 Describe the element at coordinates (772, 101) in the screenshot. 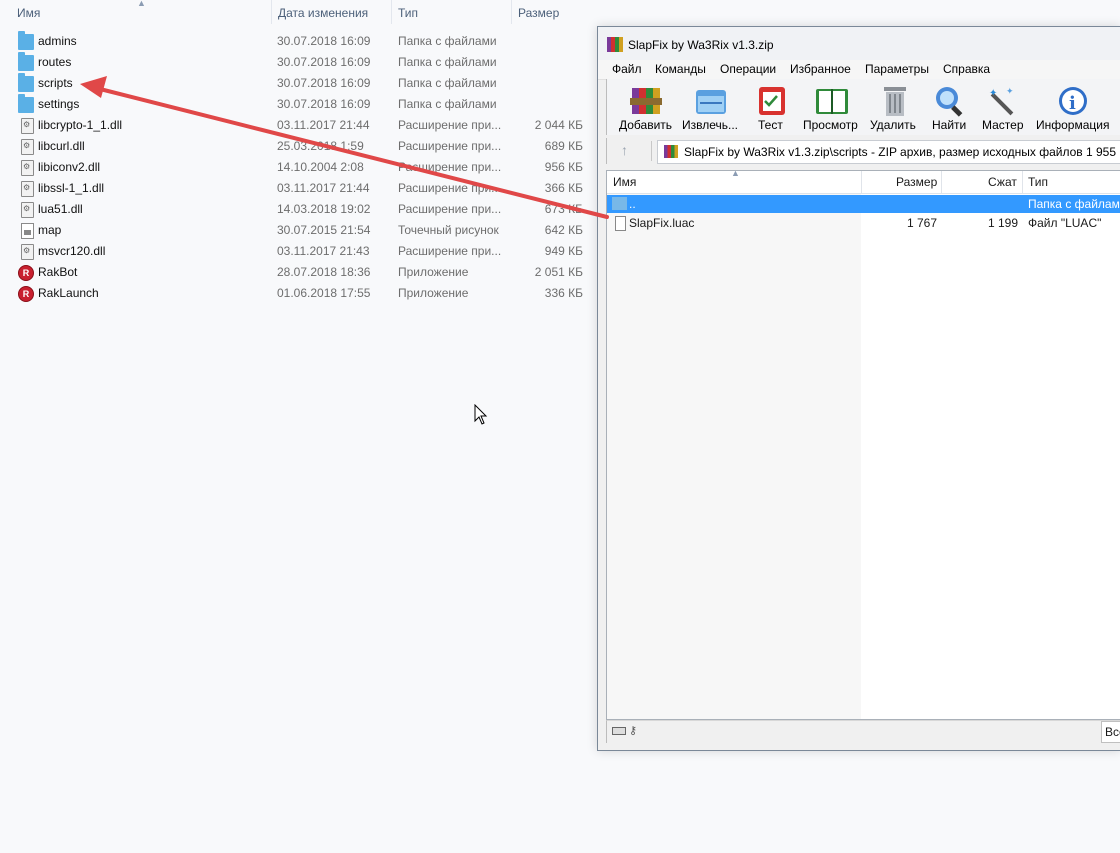

I see `test-icon` at that location.